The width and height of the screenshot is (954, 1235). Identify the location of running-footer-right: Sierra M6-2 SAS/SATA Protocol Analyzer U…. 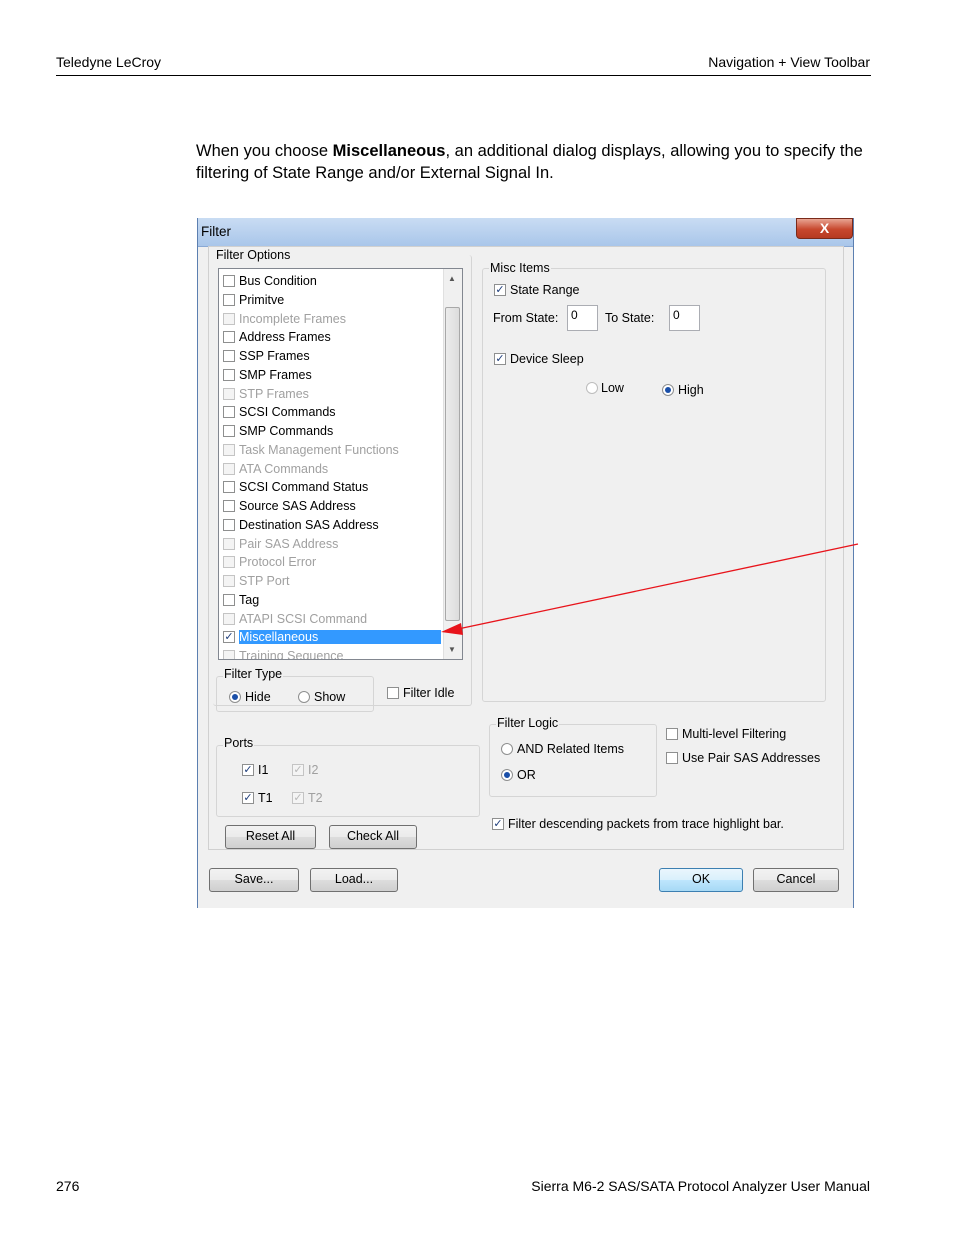
(700, 1186).